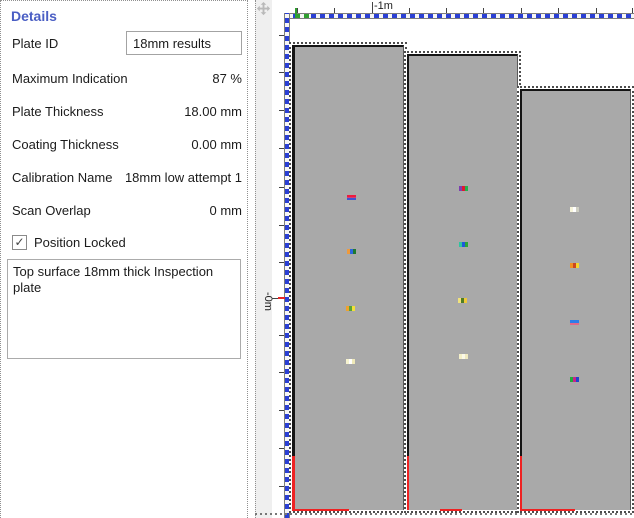  Describe the element at coordinates (459, 16) in the screenshot. I see `selection-border-top` at that location.